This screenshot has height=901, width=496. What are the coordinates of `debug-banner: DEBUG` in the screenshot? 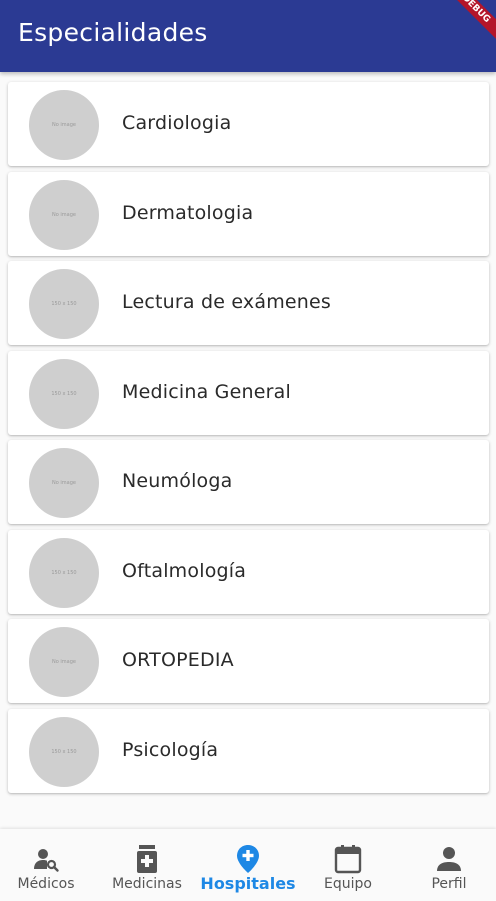 It's located at (468, 22).